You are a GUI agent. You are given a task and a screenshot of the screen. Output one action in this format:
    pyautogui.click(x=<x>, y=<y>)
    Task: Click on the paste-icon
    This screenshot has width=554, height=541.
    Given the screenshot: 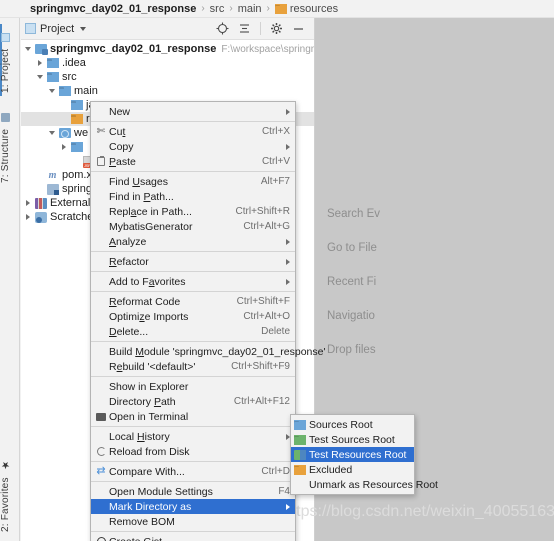 What is the action you would take?
    pyautogui.click(x=101, y=161)
    